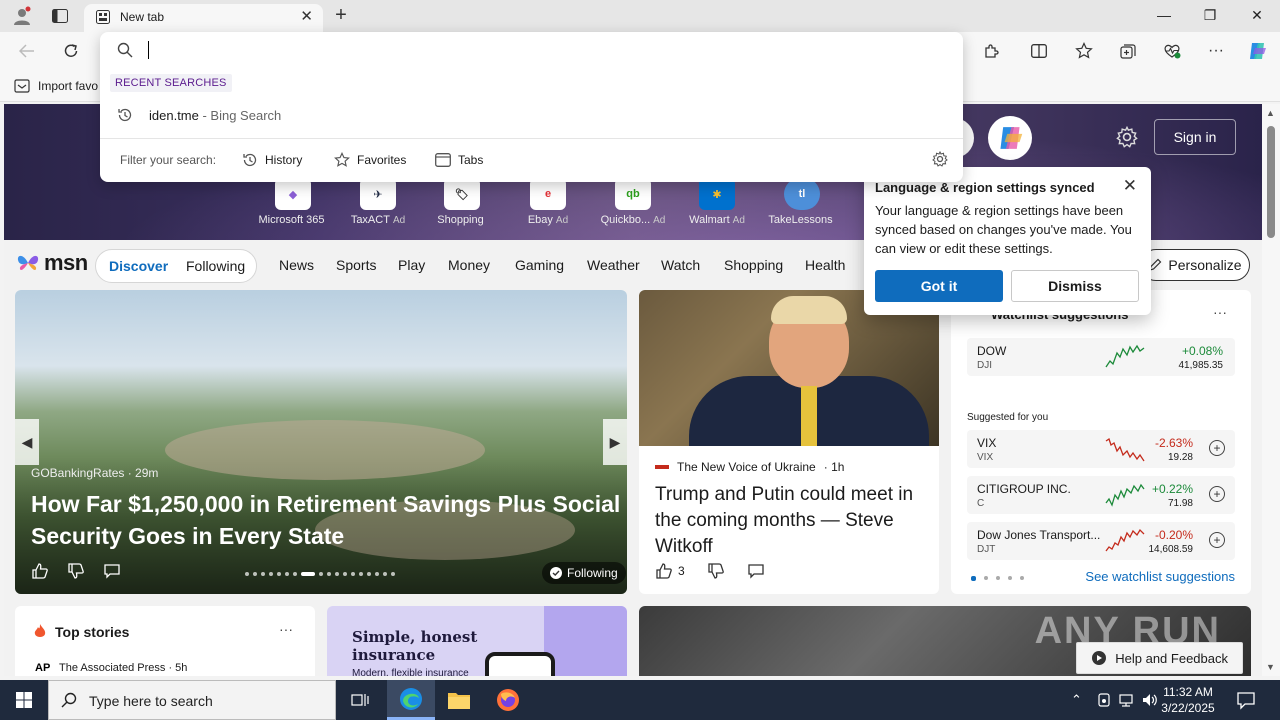  Describe the element at coordinates (148, 50) in the screenshot. I see `address-input-caret` at that location.